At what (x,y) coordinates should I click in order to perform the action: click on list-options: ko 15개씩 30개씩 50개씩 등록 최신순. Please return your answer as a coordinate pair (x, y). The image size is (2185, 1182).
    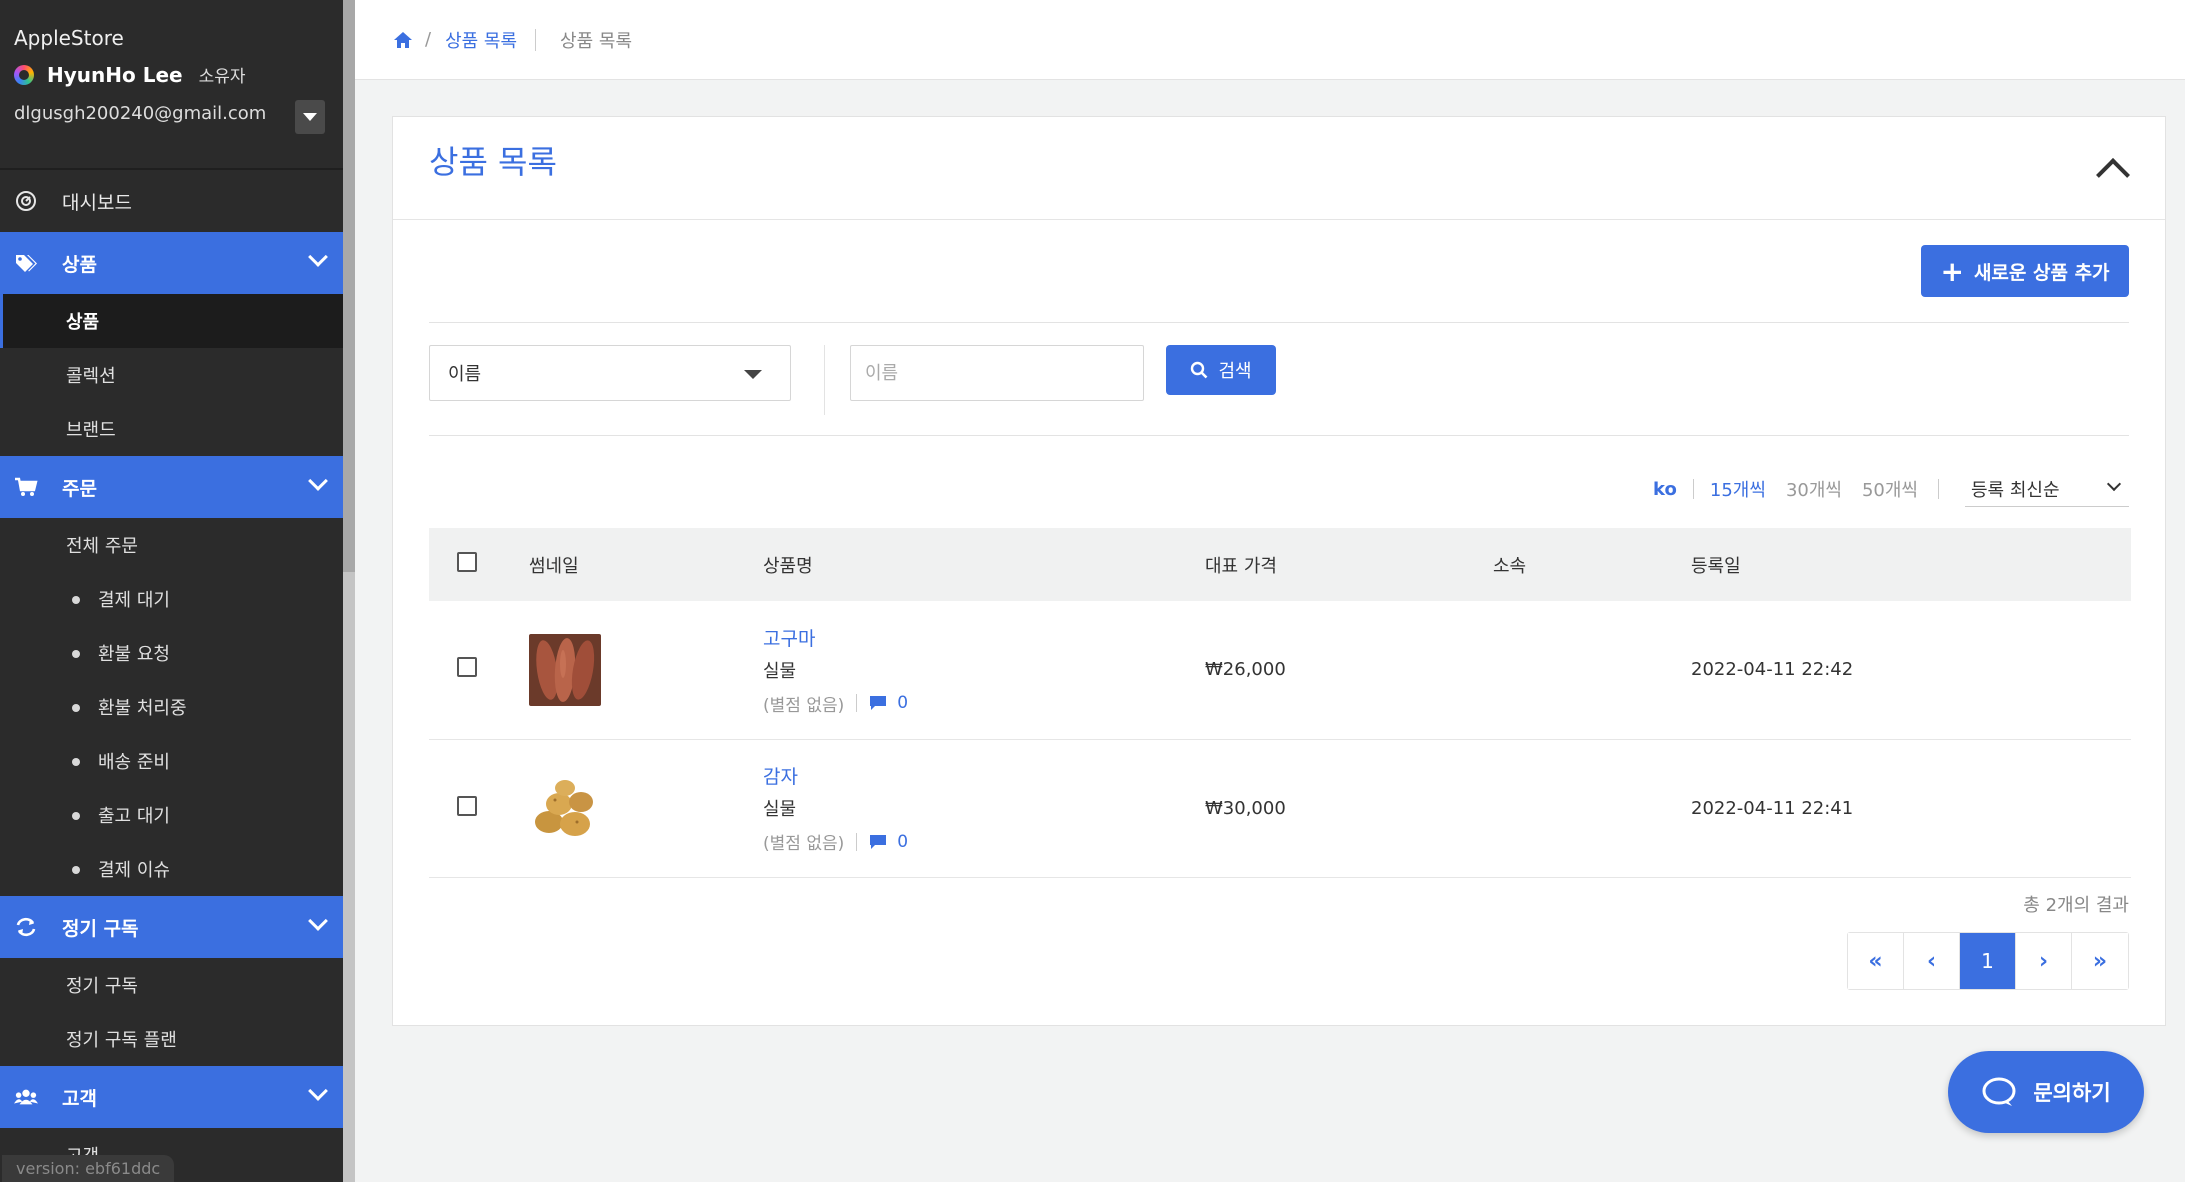
    Looking at the image, I should click on (1891, 489).